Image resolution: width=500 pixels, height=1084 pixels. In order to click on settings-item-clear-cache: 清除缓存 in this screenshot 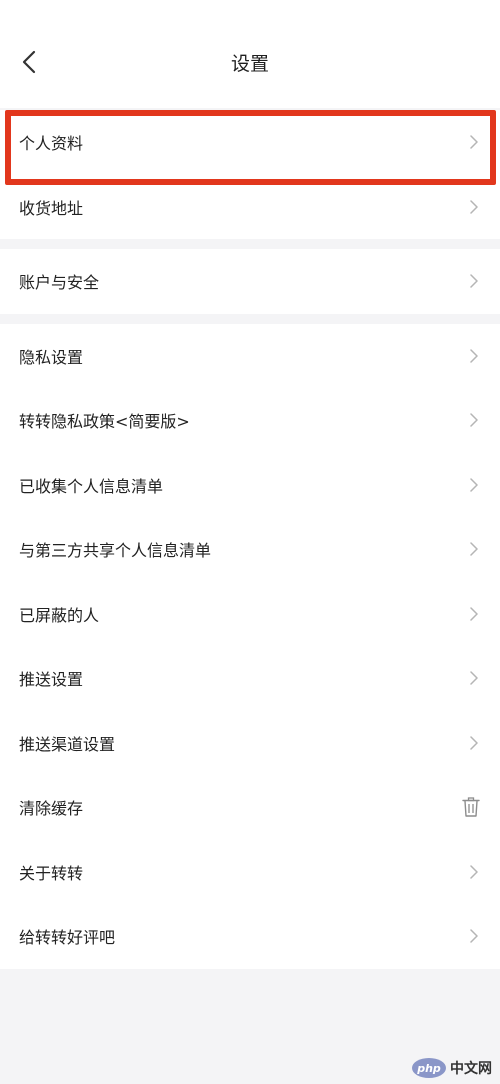, I will do `click(250, 807)`.